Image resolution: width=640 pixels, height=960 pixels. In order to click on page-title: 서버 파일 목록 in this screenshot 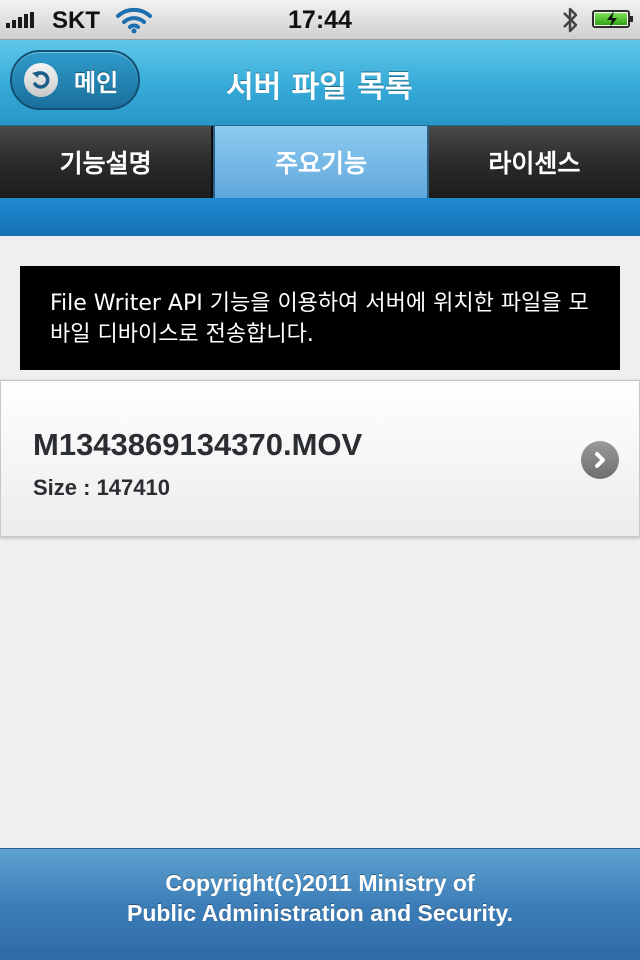, I will do `click(319, 87)`.